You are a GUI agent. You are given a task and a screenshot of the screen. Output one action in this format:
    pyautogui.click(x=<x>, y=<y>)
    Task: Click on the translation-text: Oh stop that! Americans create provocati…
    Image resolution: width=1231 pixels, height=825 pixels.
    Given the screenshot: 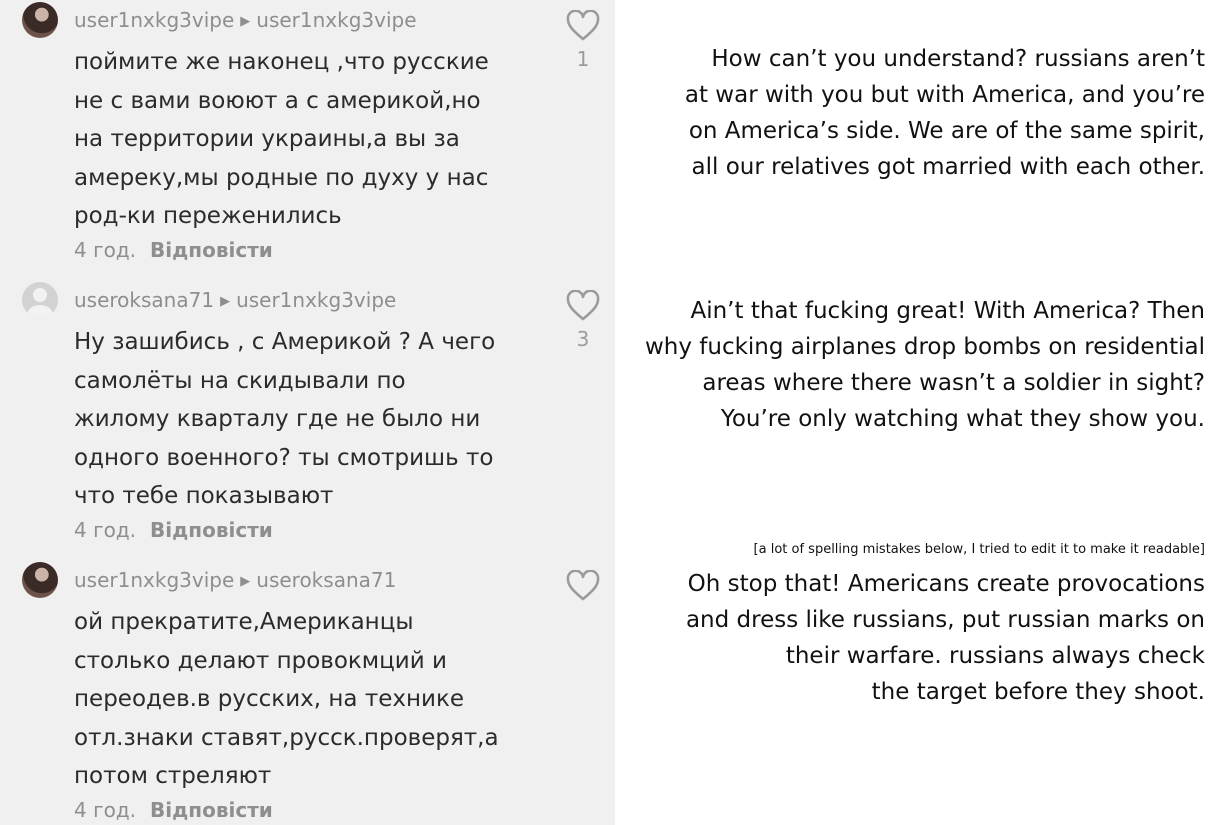 What is the action you would take?
    pyautogui.click(x=945, y=638)
    